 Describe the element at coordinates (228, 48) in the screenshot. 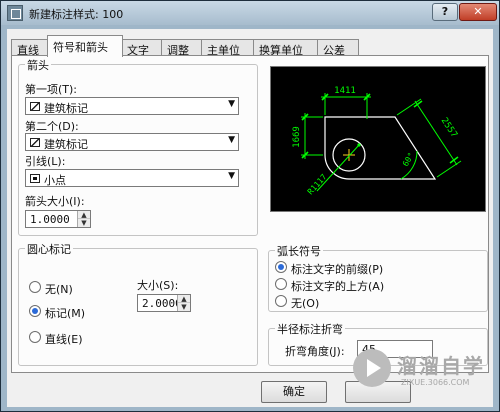

I see `tab-primary-units: 主单位` at that location.